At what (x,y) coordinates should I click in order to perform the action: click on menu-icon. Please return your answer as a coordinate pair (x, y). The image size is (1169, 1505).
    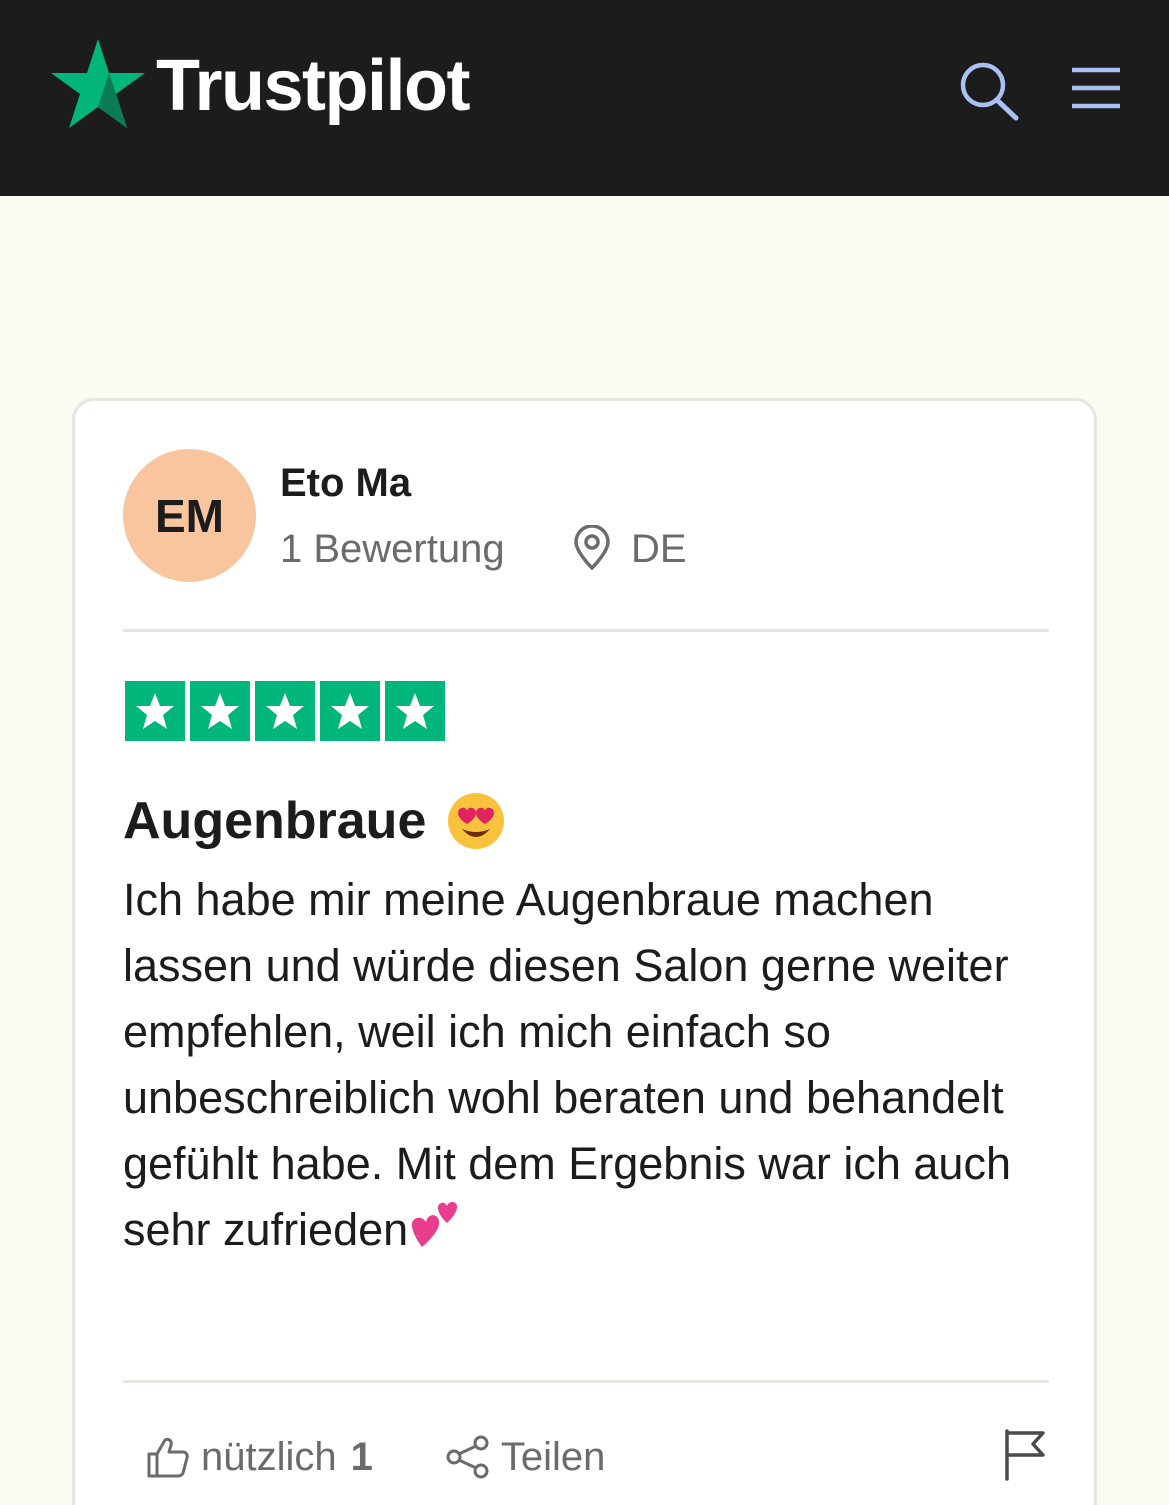
    Looking at the image, I should click on (1096, 88).